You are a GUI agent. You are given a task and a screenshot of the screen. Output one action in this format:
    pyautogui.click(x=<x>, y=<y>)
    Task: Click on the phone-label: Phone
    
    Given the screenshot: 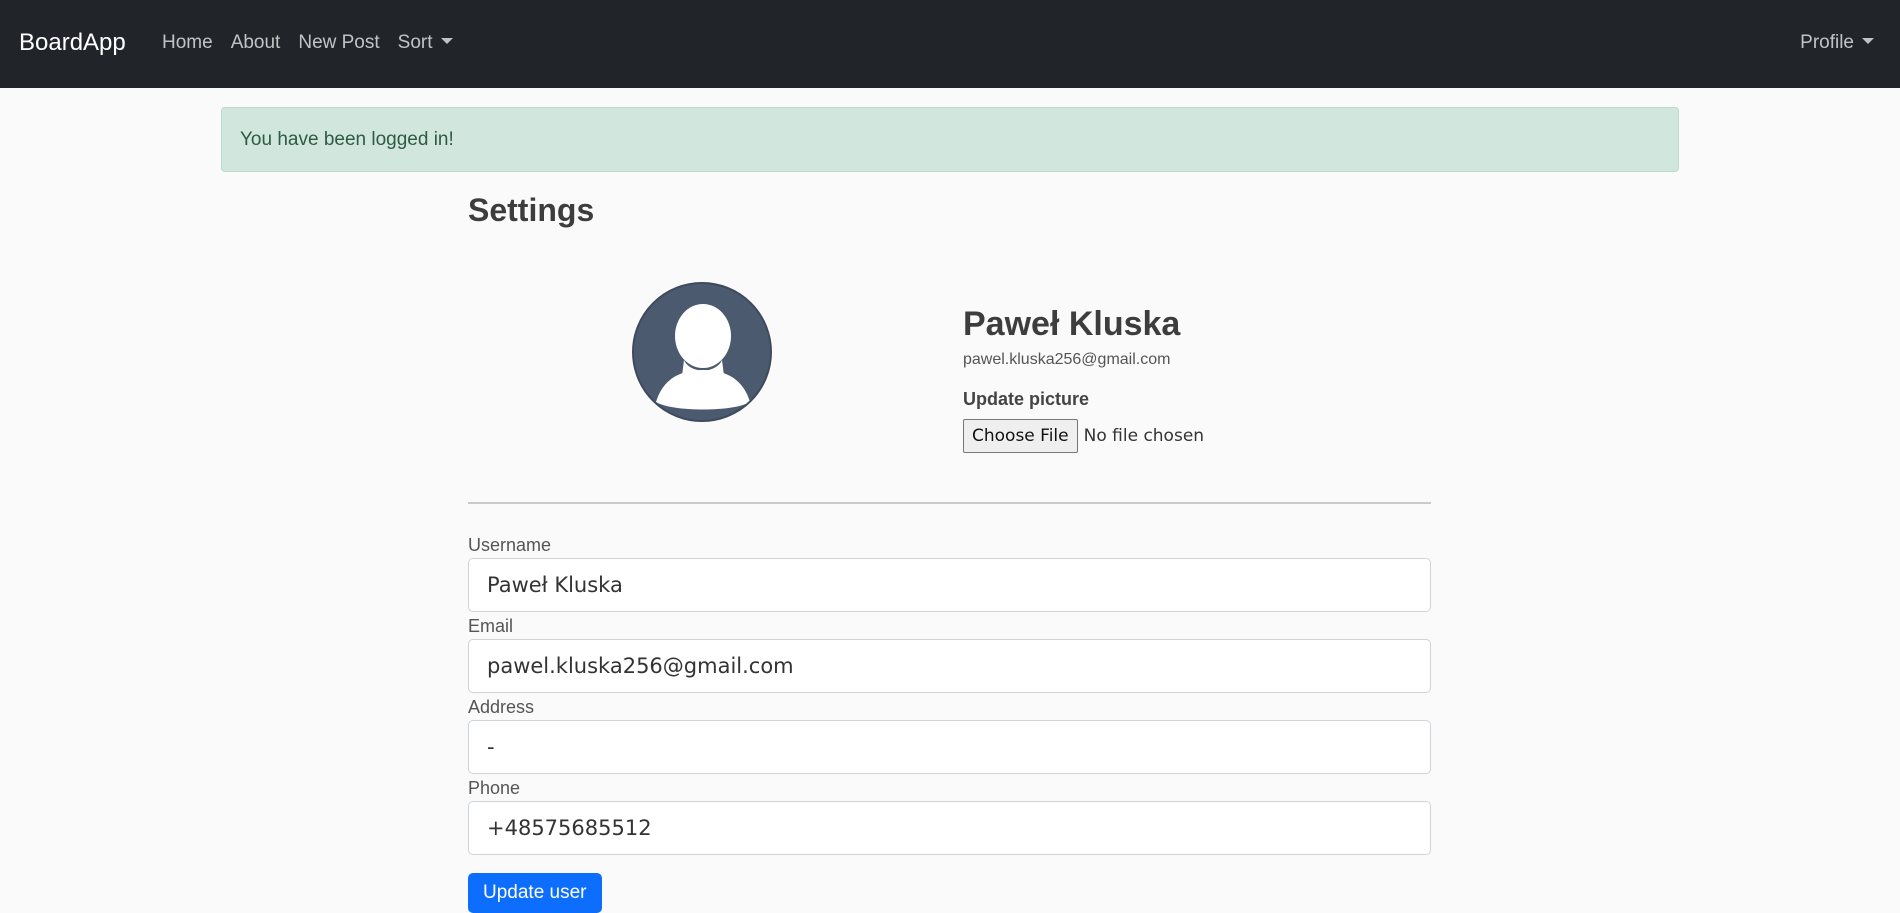 What is the action you would take?
    pyautogui.click(x=494, y=788)
    